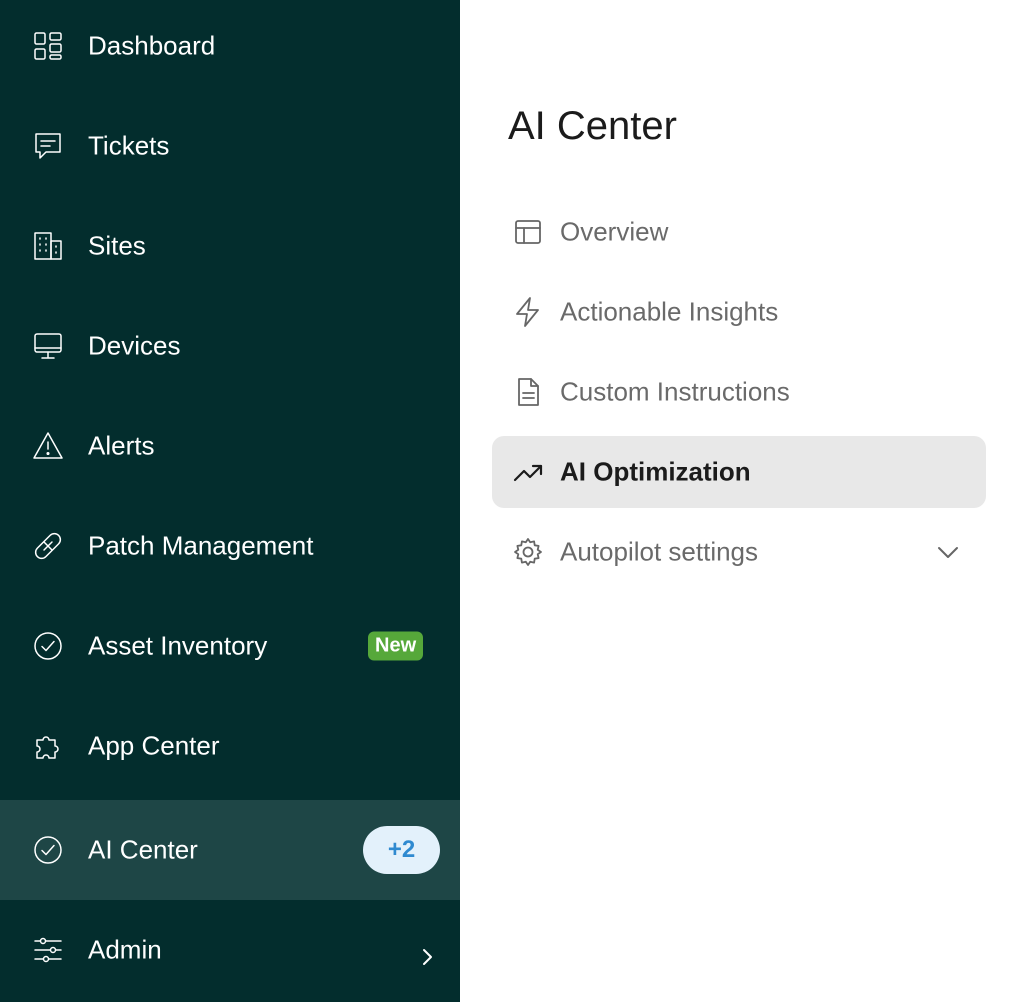 This screenshot has width=1012, height=1002. What do you see at coordinates (528, 312) in the screenshot?
I see `lightning-icon` at bounding box center [528, 312].